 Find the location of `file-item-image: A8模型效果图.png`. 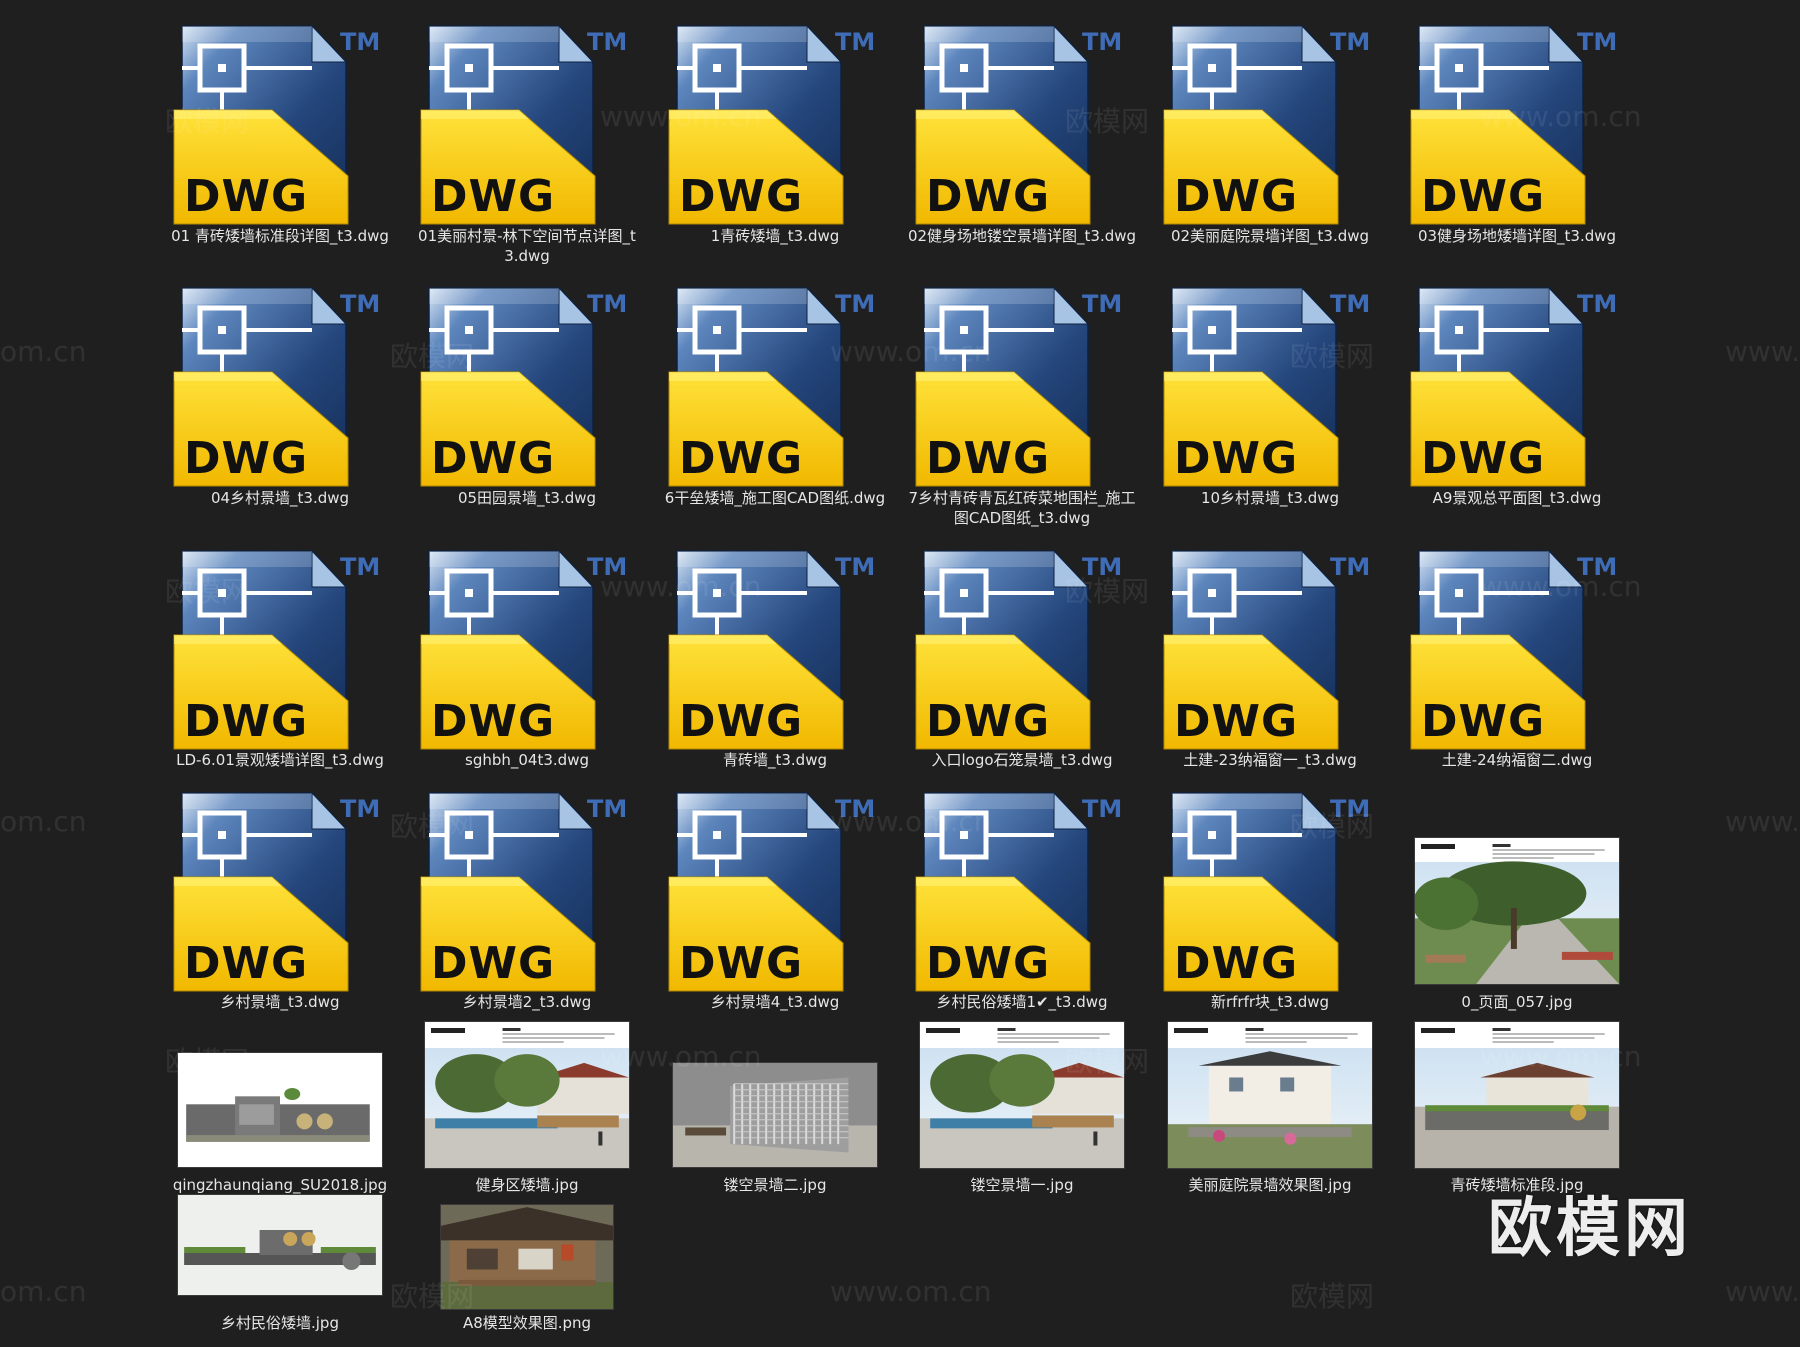

file-item-image: A8模型效果图.png is located at coordinates (527, 1268).